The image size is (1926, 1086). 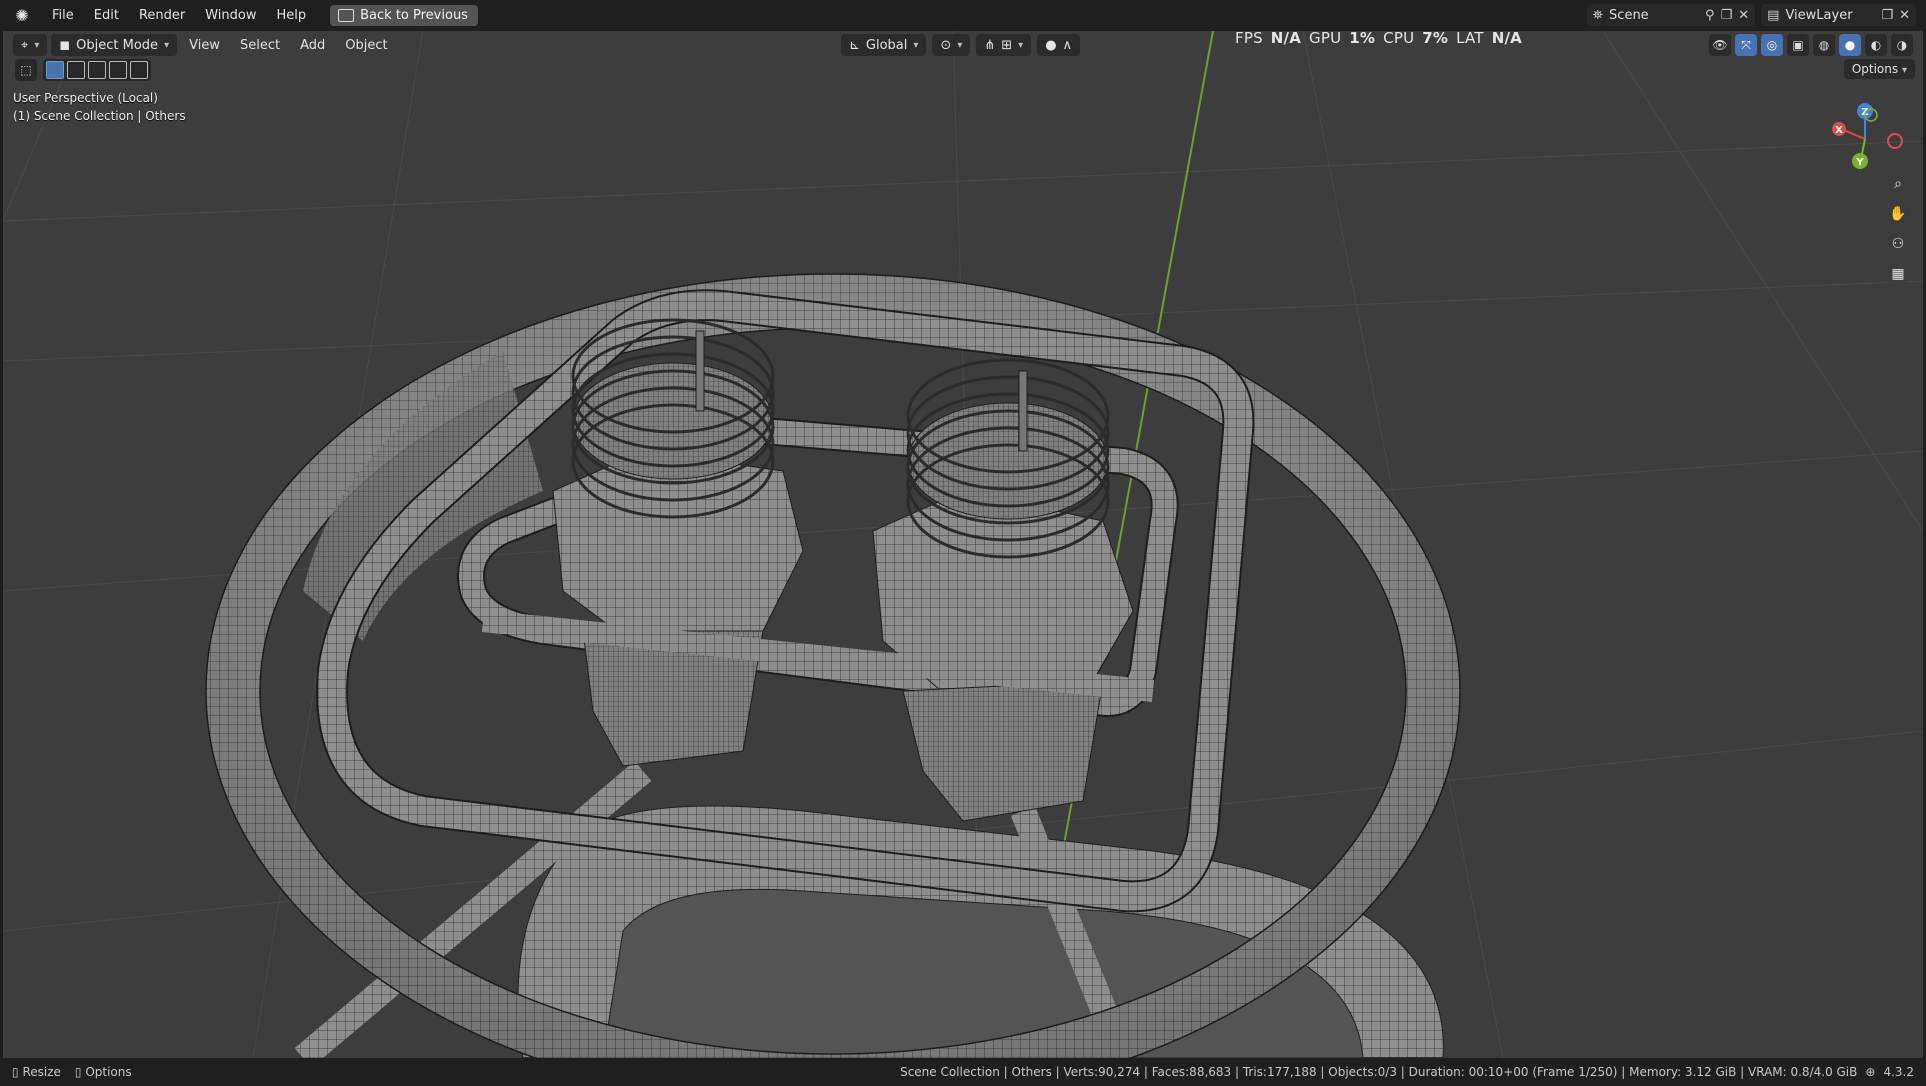 What do you see at coordinates (1870, 1072) in the screenshot?
I see `network-icon: ⊕` at bounding box center [1870, 1072].